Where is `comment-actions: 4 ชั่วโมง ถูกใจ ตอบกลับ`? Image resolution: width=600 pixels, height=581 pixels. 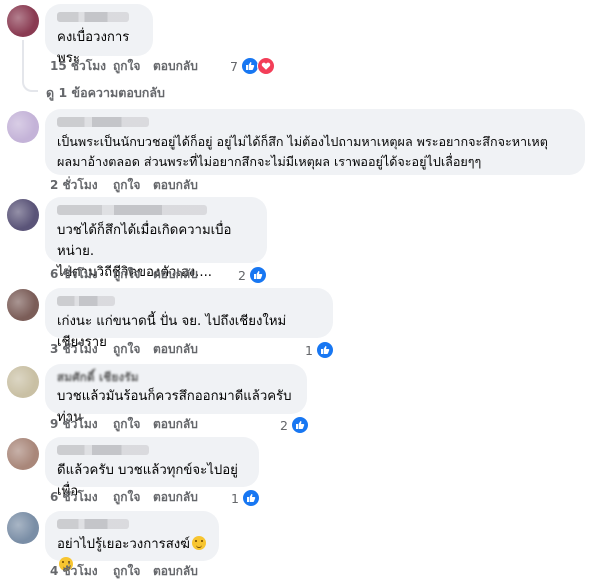
comment-actions: 4 ชั่วโมง ถูกใจ ตอบกลับ is located at coordinates (124, 571).